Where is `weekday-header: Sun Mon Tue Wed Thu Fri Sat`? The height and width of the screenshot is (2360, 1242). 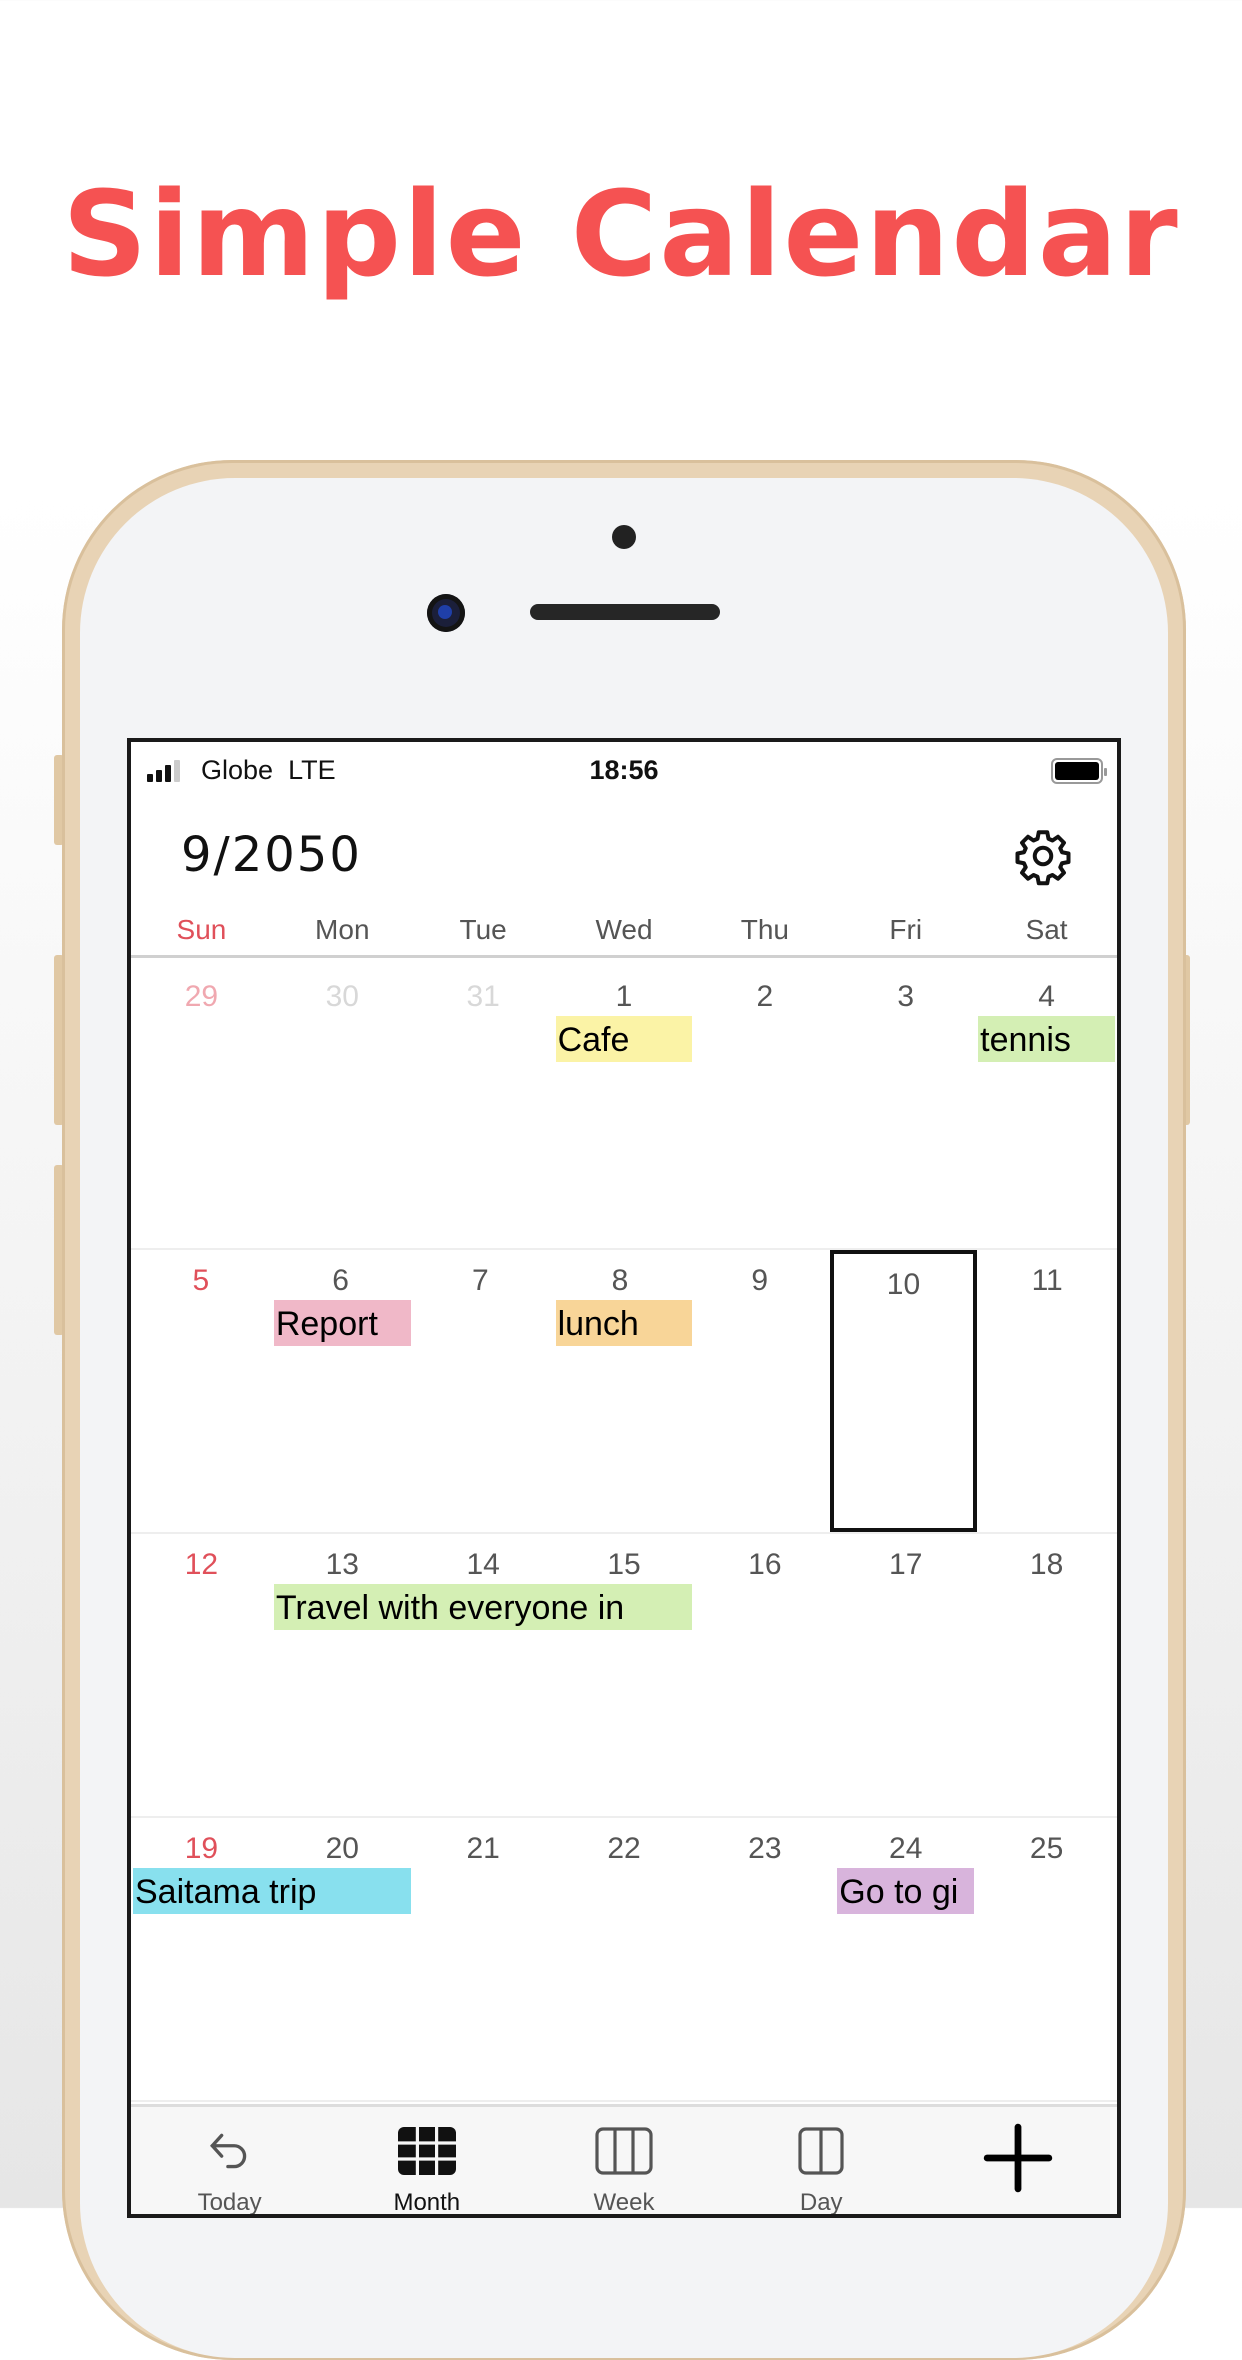 weekday-header: Sun Mon Tue Wed Thu Fri Sat is located at coordinates (624, 936).